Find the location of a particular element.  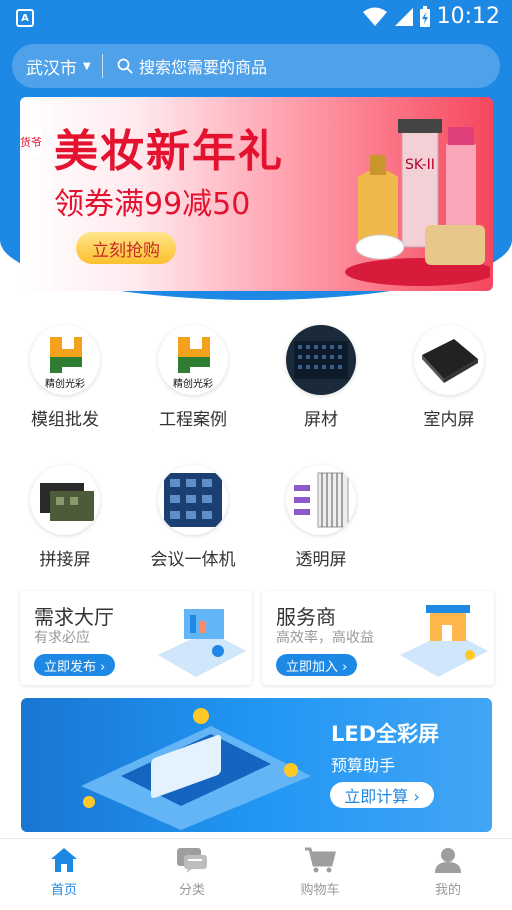

circuit-board-icon is located at coordinates (193, 500).